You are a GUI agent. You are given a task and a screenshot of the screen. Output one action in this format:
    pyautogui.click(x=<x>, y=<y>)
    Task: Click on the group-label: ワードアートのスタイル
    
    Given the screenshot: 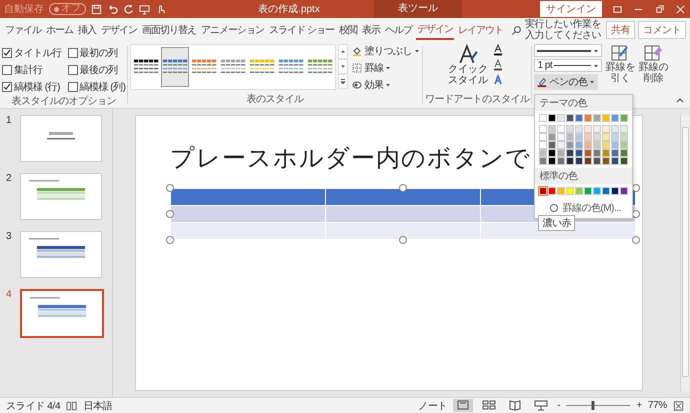 What is the action you would take?
    pyautogui.click(x=477, y=100)
    